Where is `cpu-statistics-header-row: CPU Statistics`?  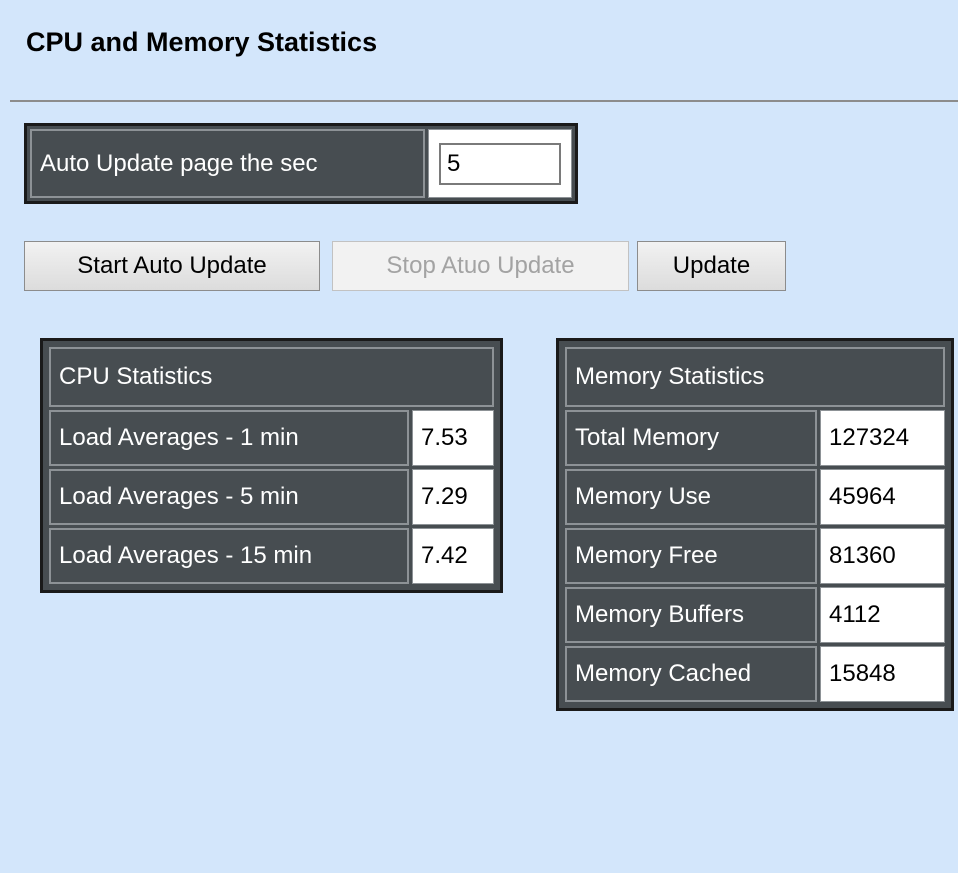
cpu-statistics-header-row: CPU Statistics is located at coordinates (271, 377).